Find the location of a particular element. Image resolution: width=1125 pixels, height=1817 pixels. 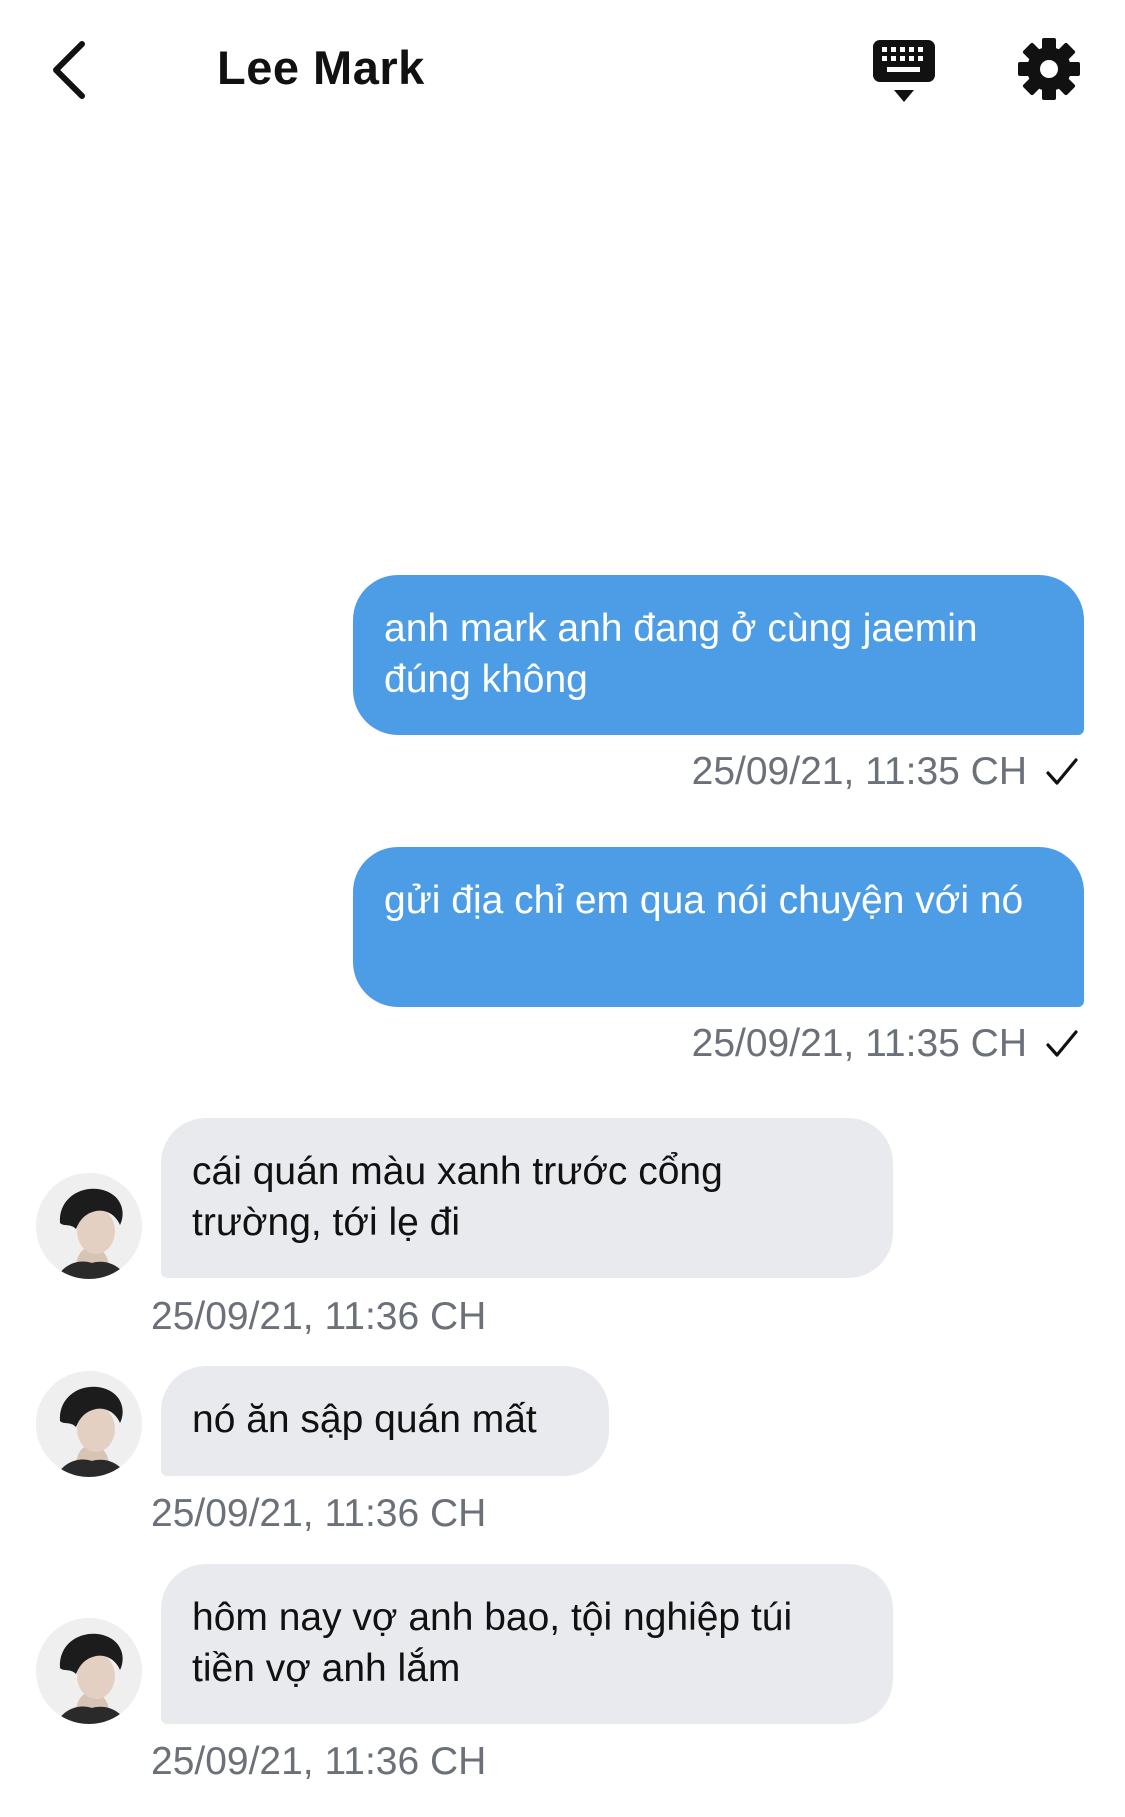

chevron-left-icon is located at coordinates (69, 70).